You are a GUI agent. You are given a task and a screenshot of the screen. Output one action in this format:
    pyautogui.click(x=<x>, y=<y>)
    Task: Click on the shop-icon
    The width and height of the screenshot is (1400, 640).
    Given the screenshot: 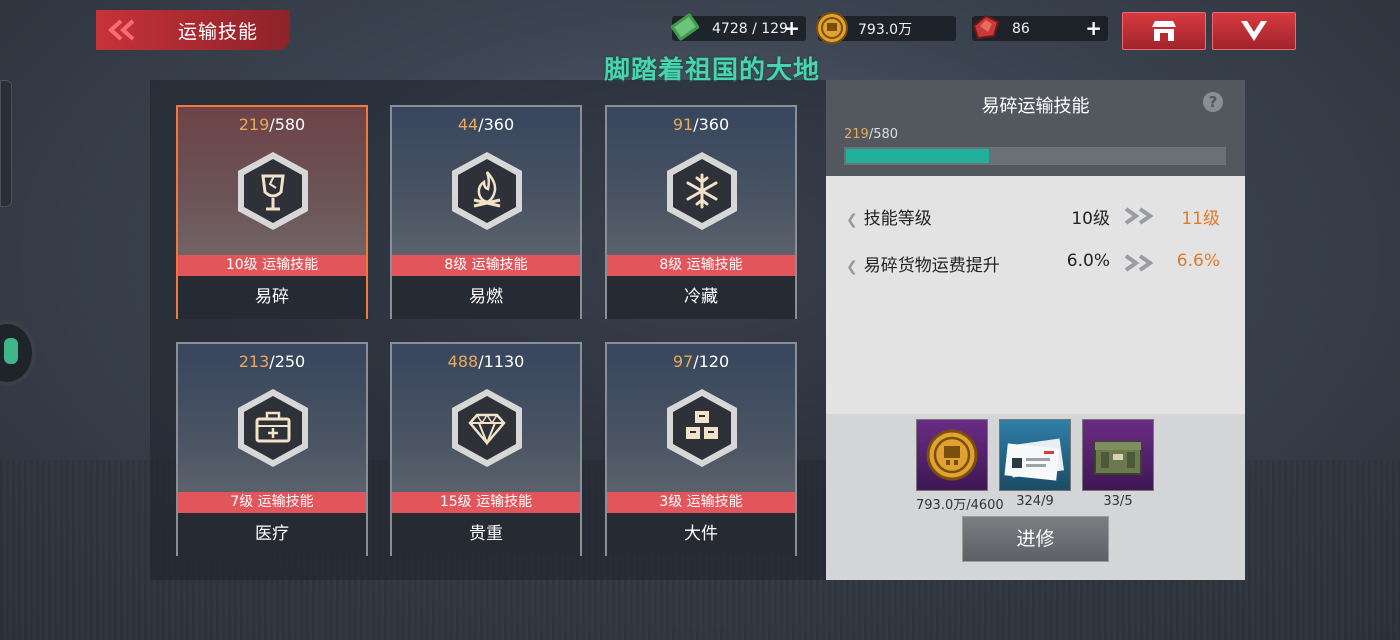 What is the action you would take?
    pyautogui.click(x=1164, y=31)
    